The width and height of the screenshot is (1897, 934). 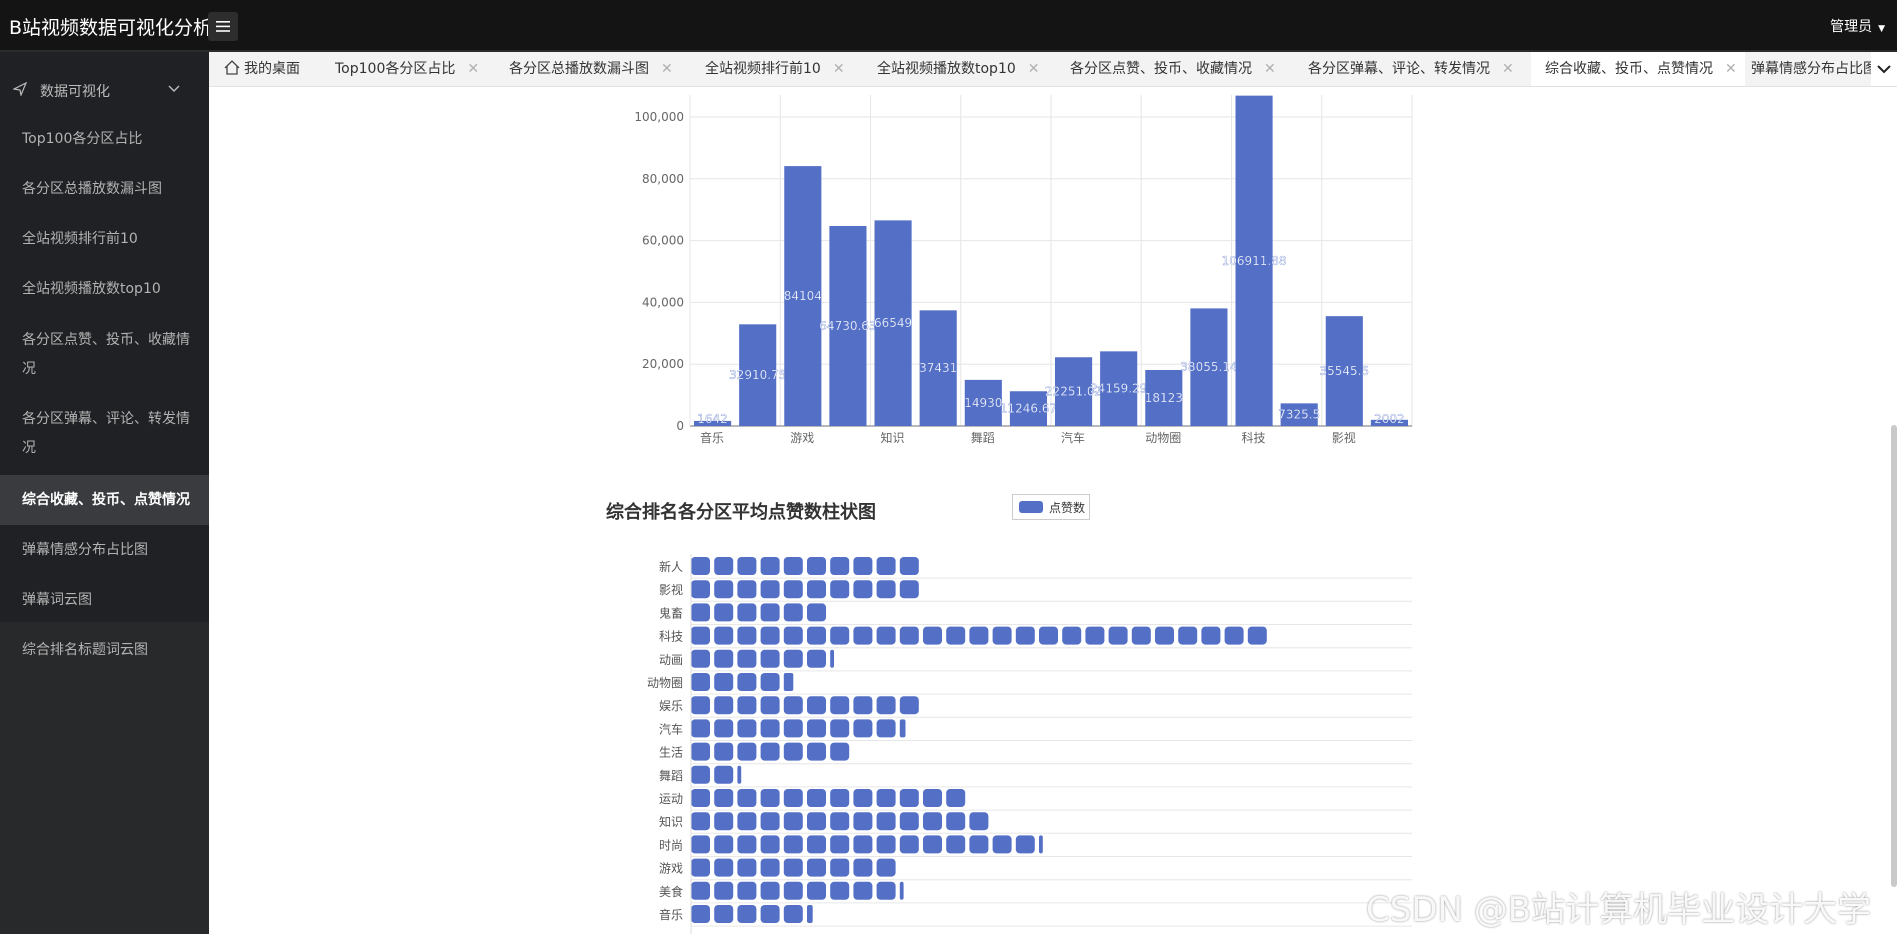 I want to click on y-tick-label: 游戏, so click(x=671, y=869).